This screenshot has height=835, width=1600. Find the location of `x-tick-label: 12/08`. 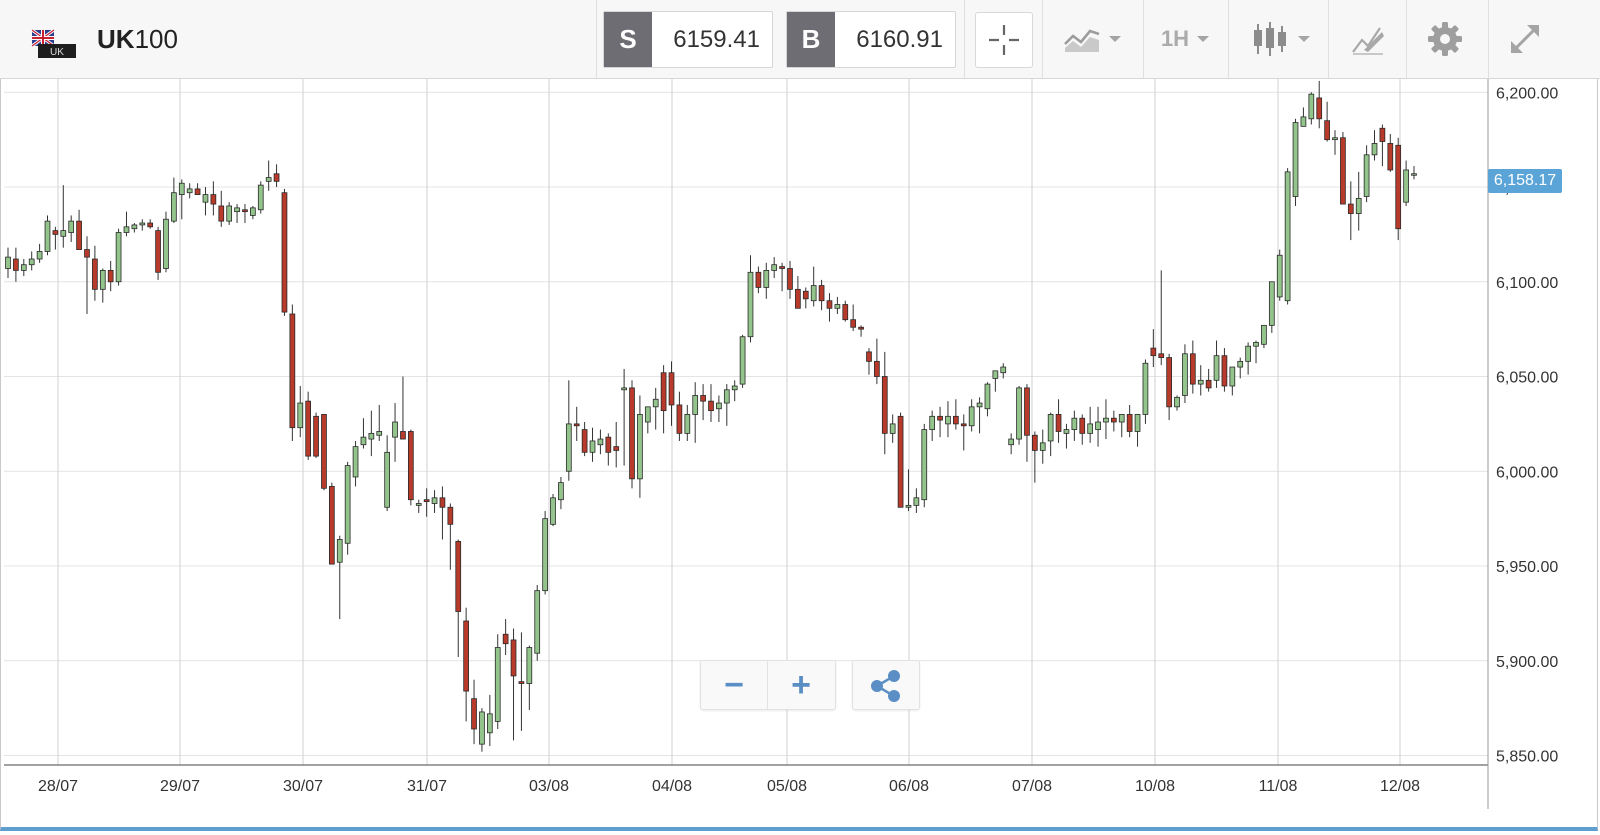

x-tick-label: 12/08 is located at coordinates (1400, 786).